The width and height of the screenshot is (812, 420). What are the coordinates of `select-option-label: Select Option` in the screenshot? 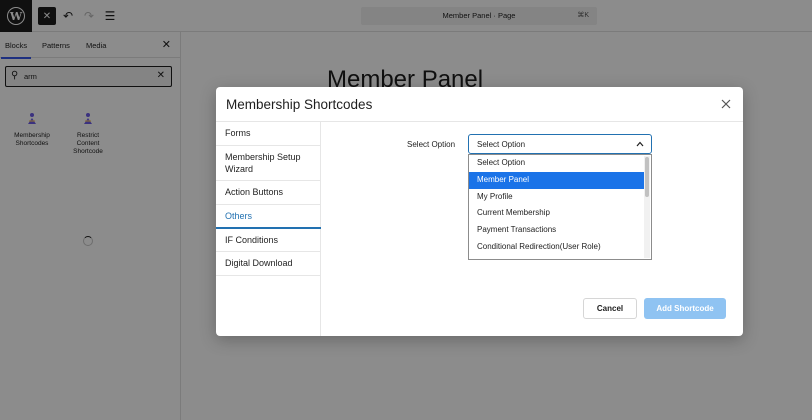 It's located at (431, 144).